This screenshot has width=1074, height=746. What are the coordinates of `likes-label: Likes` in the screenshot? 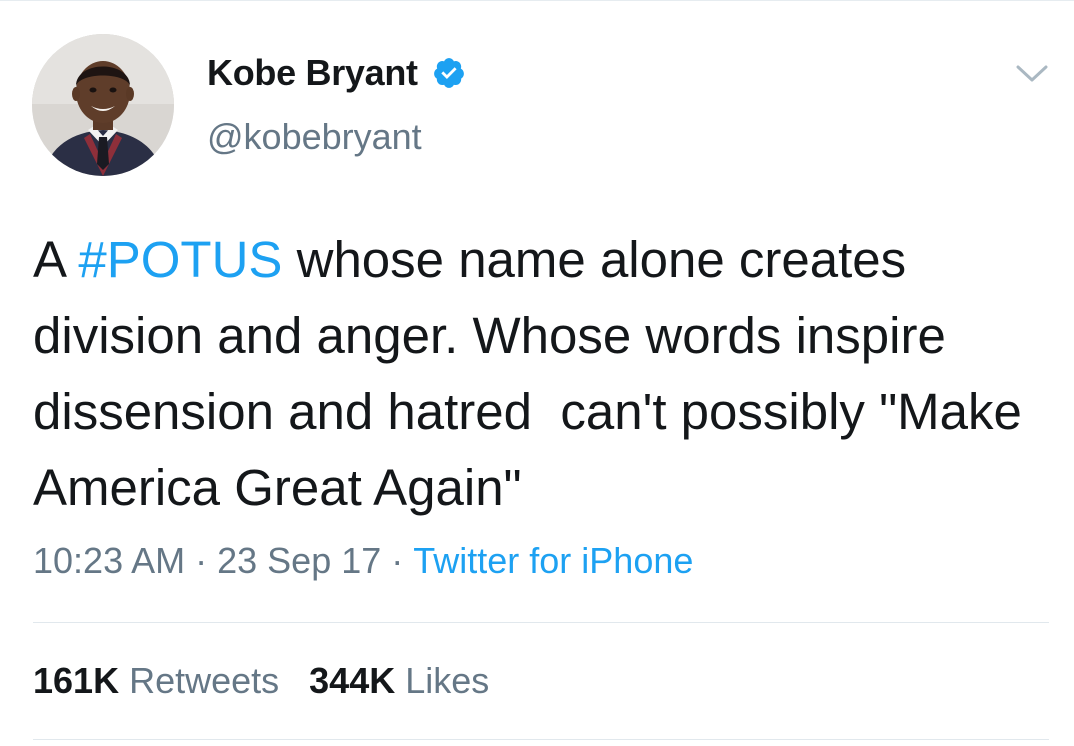 It's located at (447, 680).